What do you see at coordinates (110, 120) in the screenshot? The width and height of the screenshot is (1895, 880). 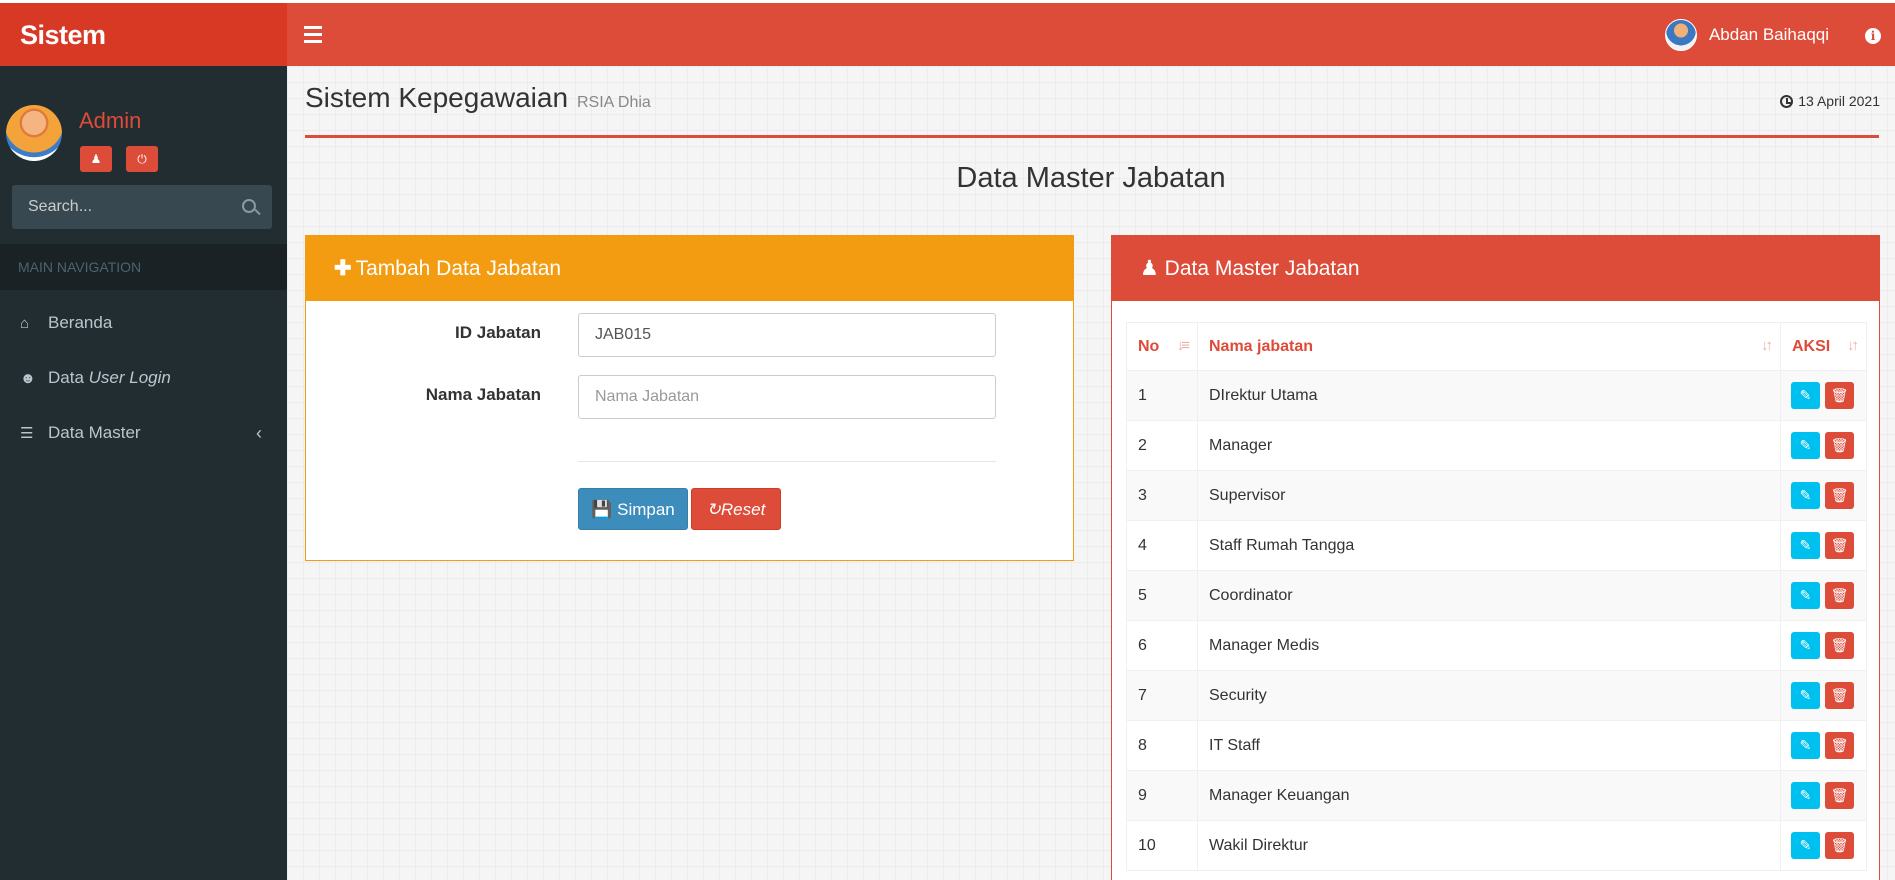 I see `sidebar-user-name: Admin` at bounding box center [110, 120].